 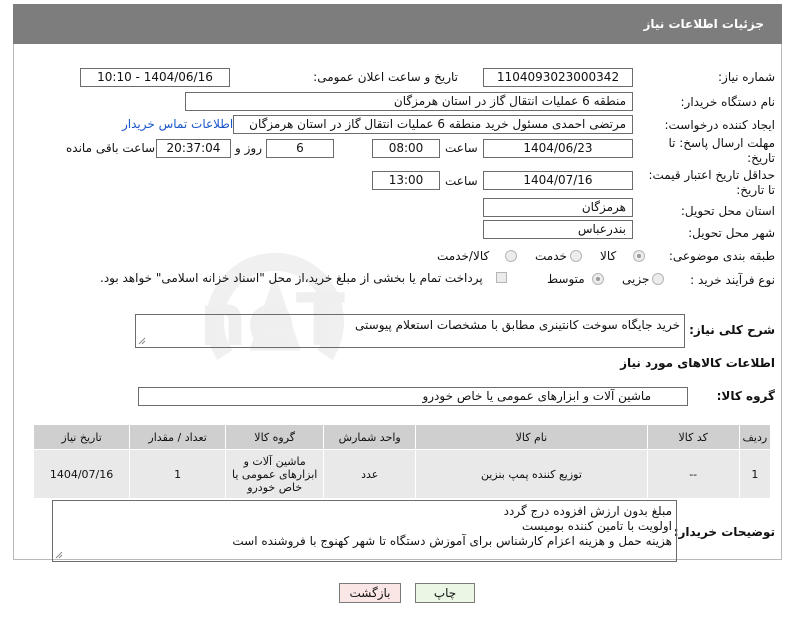 What do you see at coordinates (445, 593) in the screenshot?
I see `print-button: چاپ` at bounding box center [445, 593].